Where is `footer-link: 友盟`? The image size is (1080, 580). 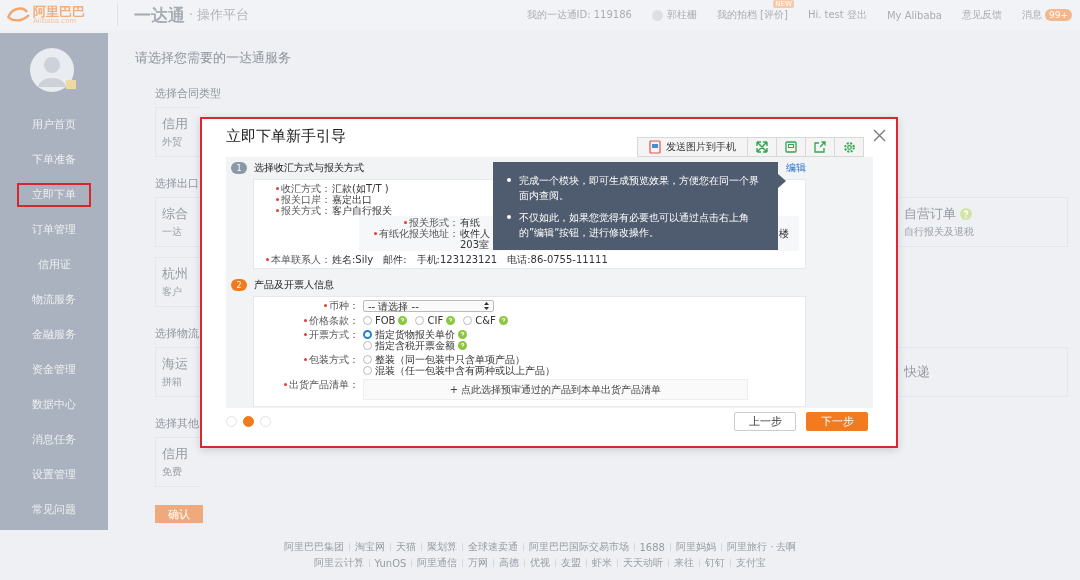 footer-link: 友盟 is located at coordinates (571, 563).